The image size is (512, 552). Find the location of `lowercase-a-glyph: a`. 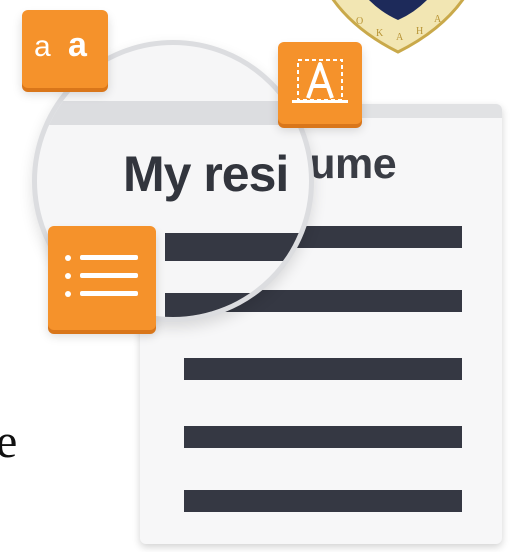

lowercase-a-glyph: a is located at coordinates (42, 46).